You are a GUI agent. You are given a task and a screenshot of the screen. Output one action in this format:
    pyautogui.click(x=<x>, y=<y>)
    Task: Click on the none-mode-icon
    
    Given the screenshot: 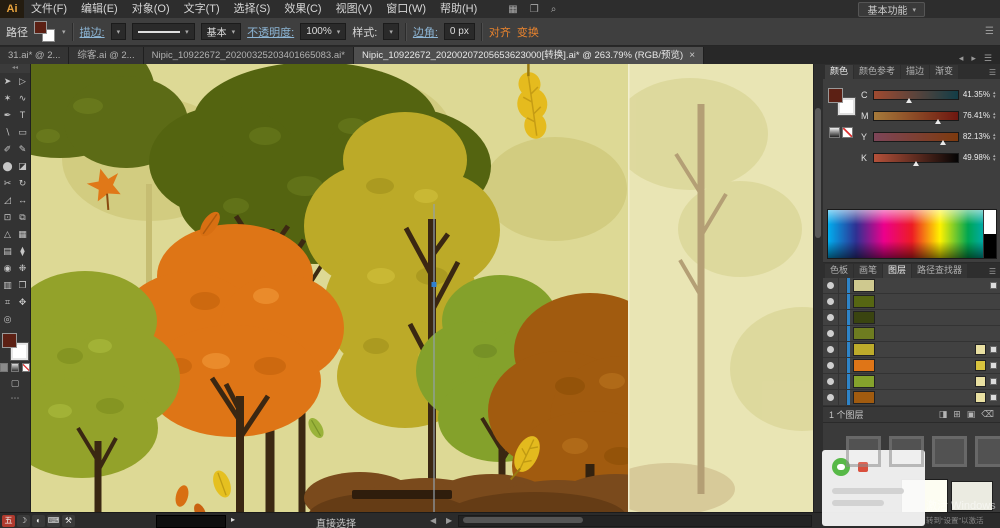 What is the action you would take?
    pyautogui.click(x=26, y=367)
    